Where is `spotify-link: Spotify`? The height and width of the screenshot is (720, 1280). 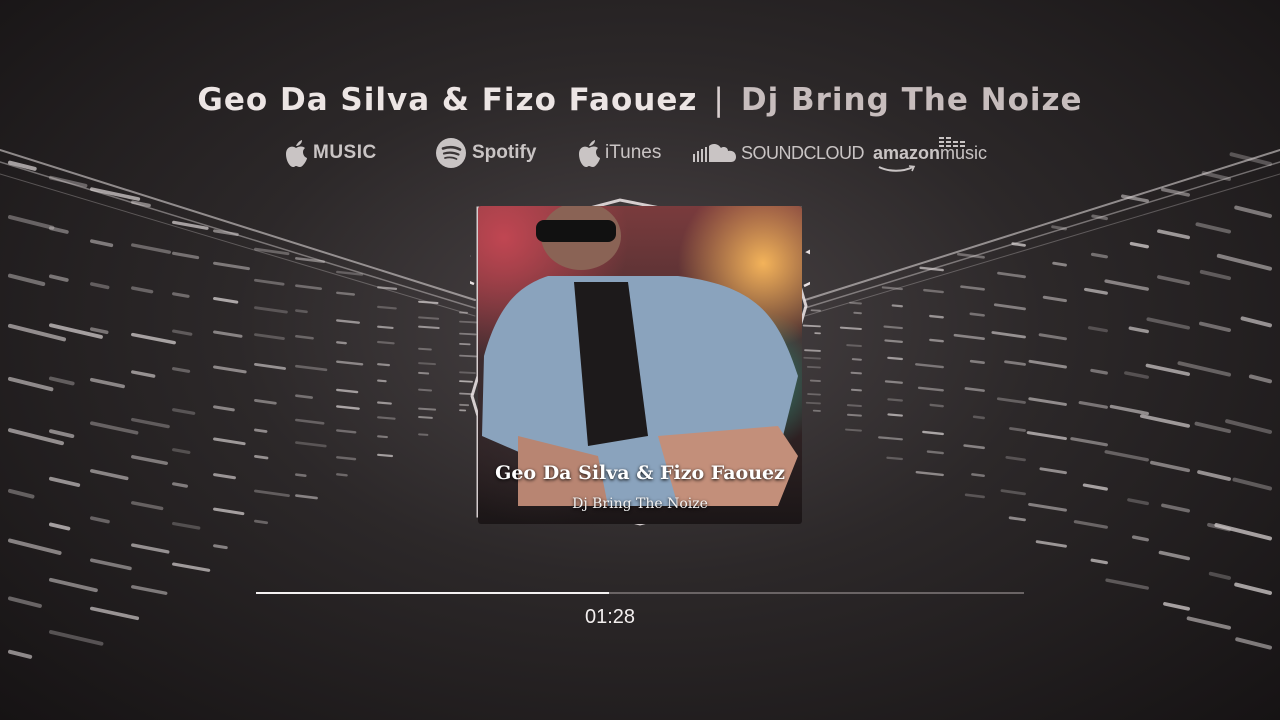
spotify-link: Spotify is located at coordinates (485, 153).